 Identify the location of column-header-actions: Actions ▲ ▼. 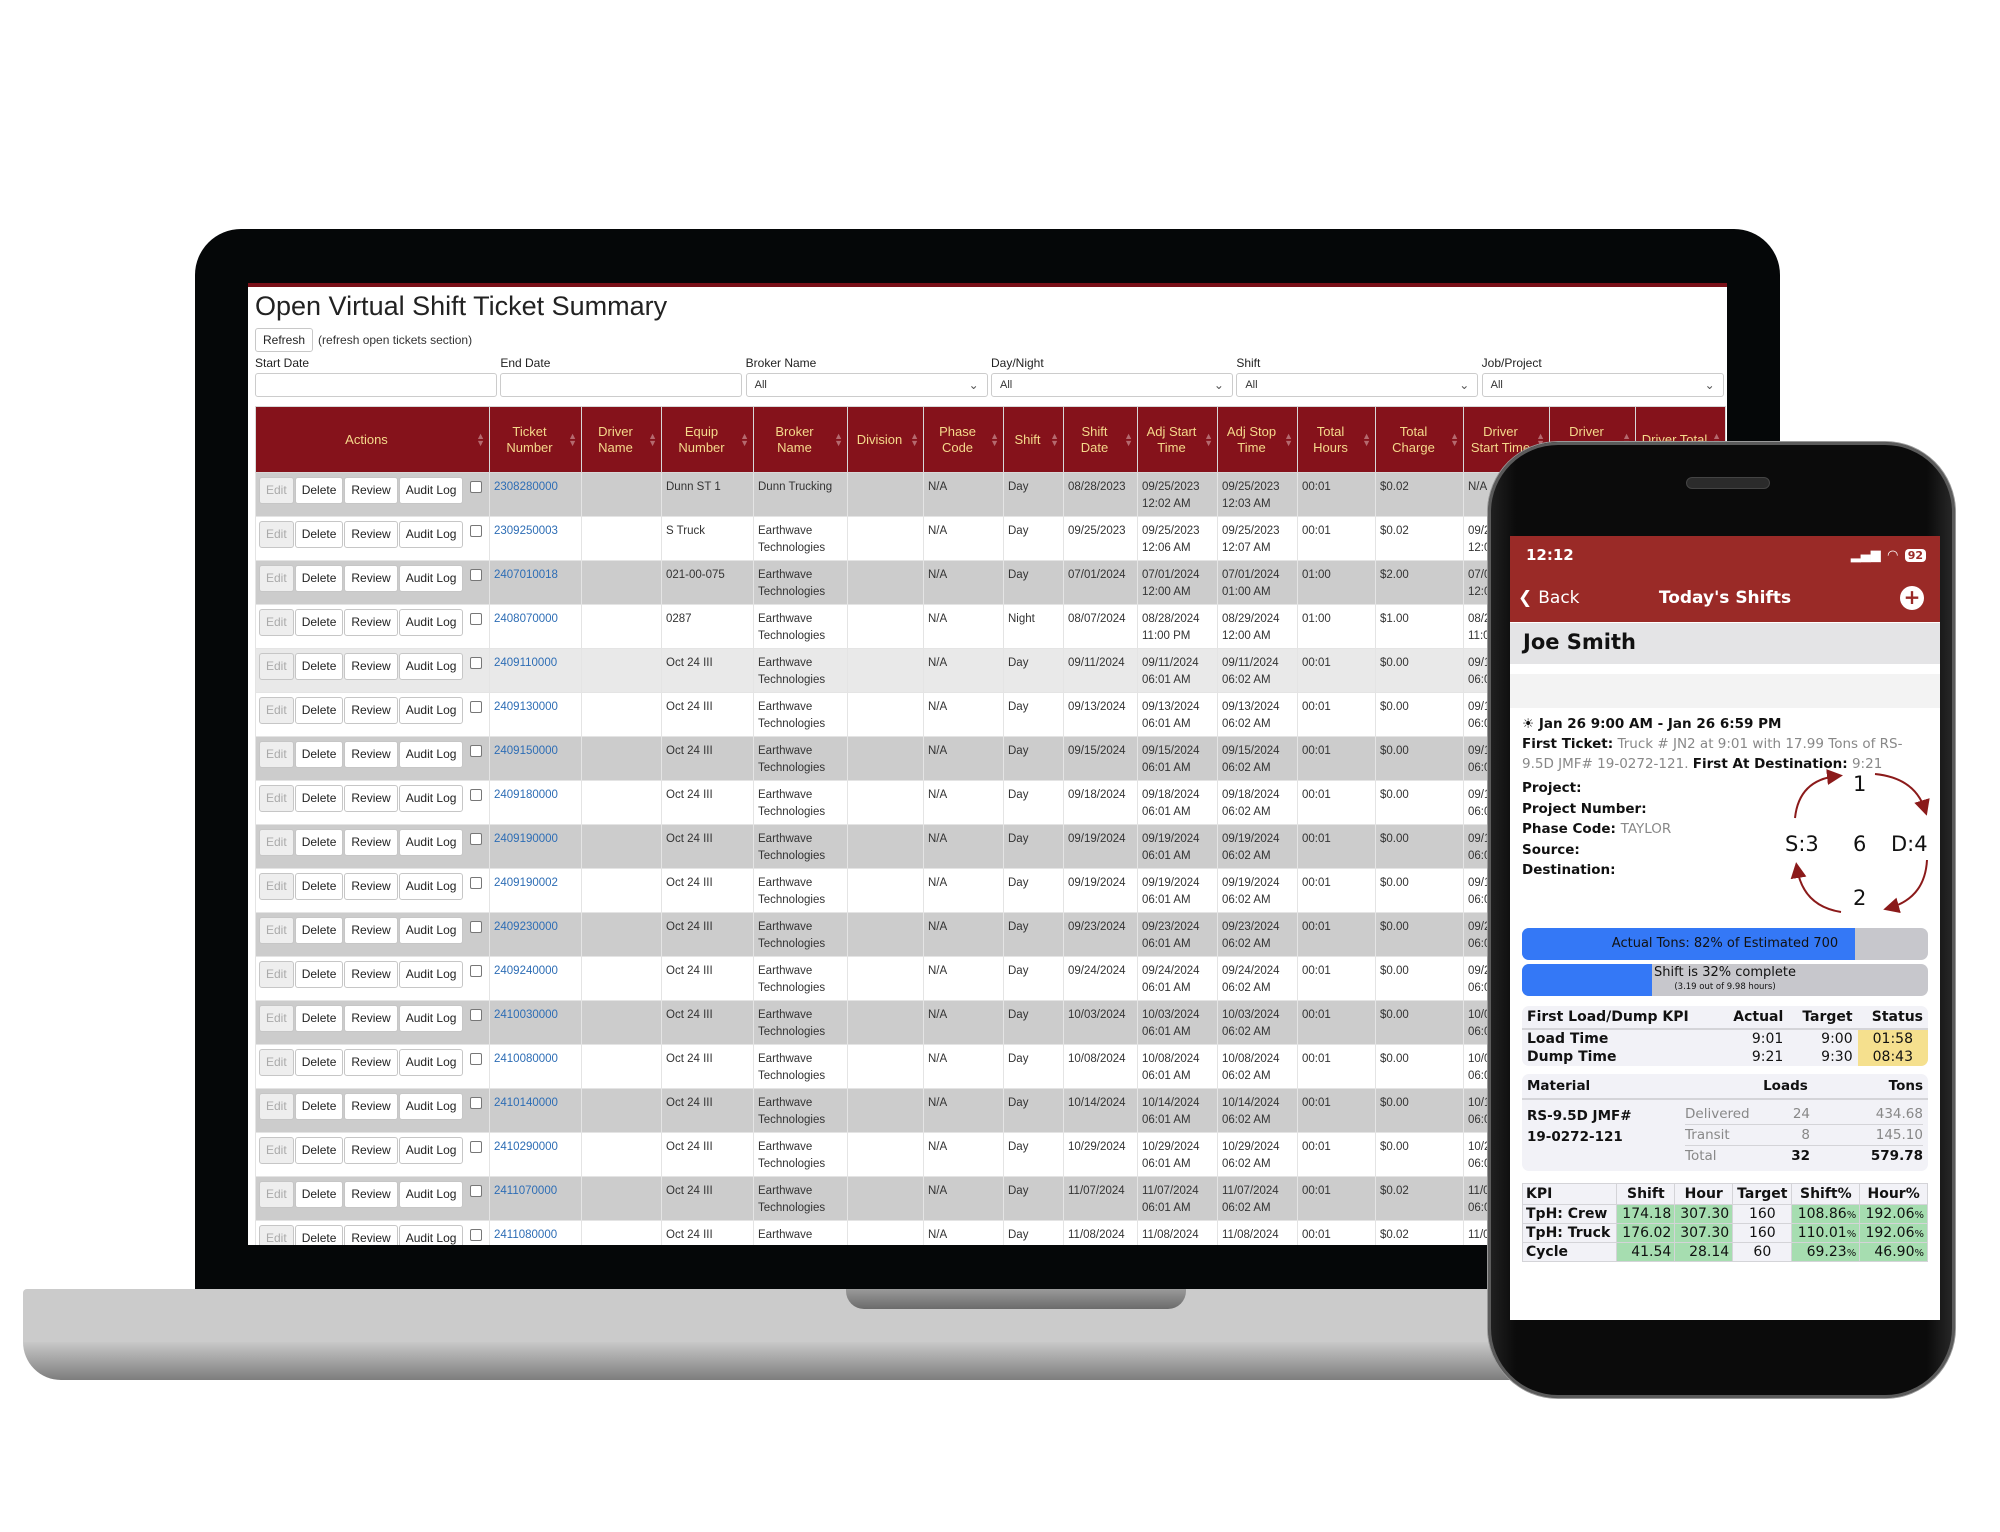
(372, 439).